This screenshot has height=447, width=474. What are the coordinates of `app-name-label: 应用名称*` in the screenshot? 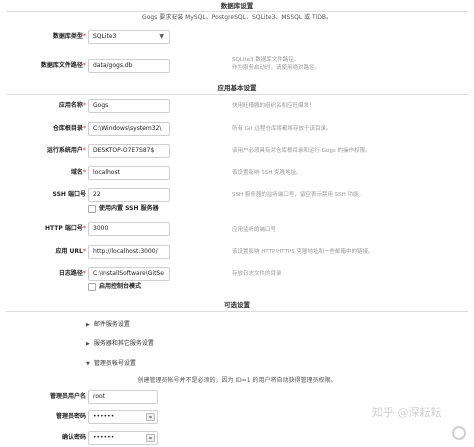 It's located at (72, 105).